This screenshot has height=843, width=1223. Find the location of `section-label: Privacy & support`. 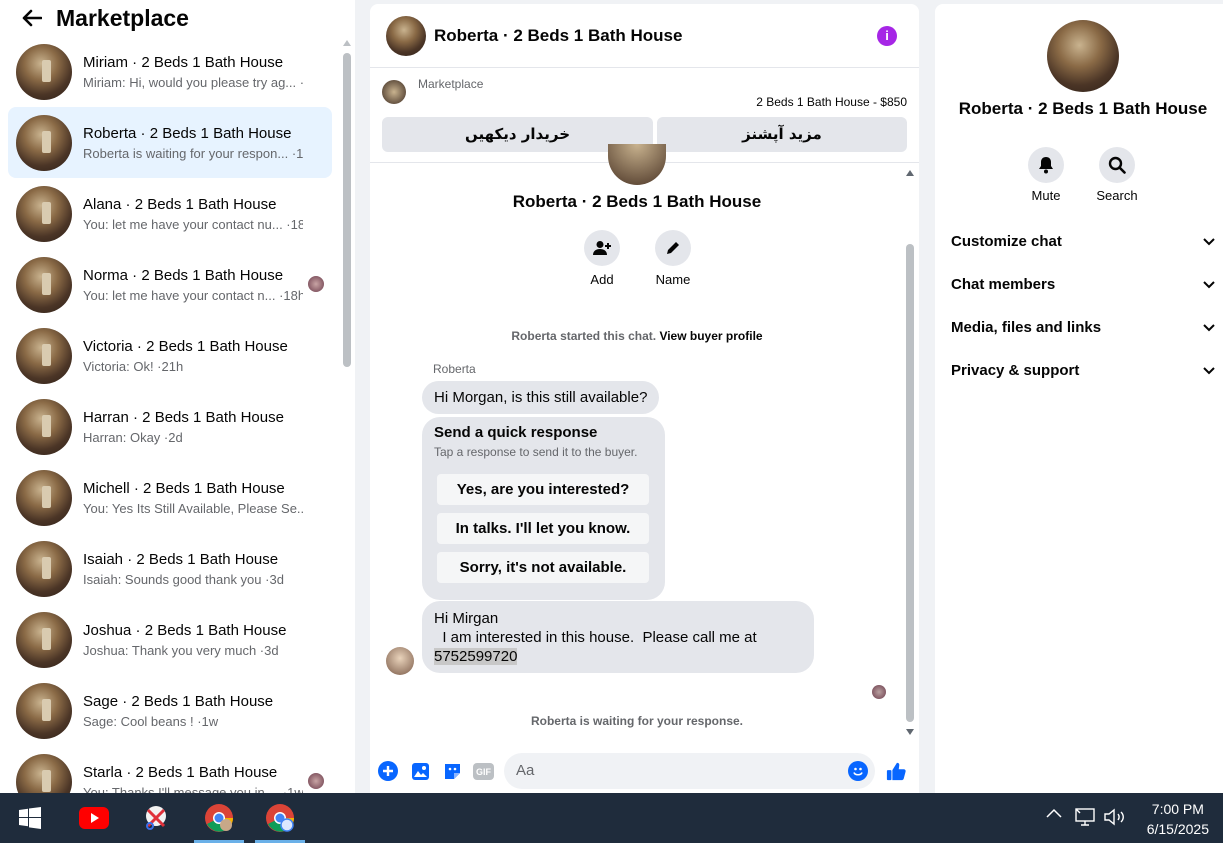

section-label: Privacy & support is located at coordinates (1015, 370).